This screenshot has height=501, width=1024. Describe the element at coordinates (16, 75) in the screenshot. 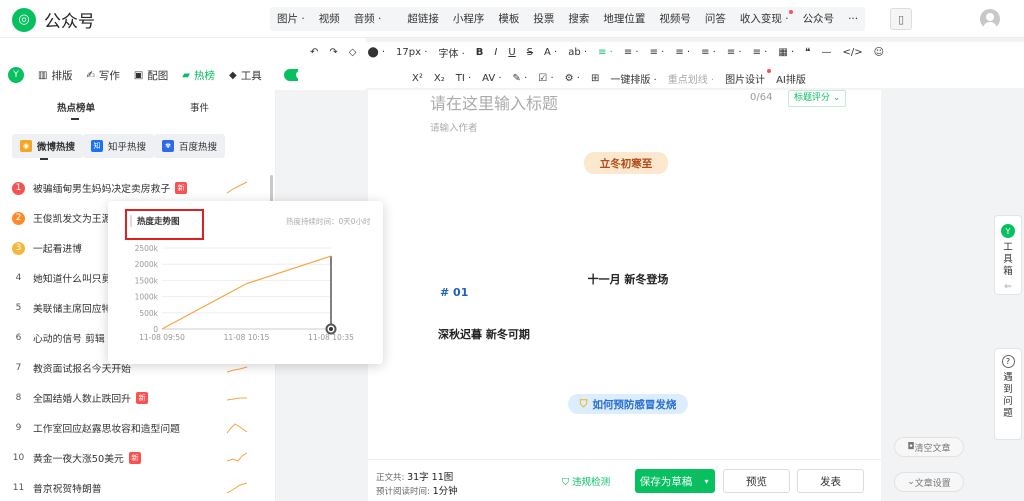

I see `plugin-logo-icon: Y` at that location.